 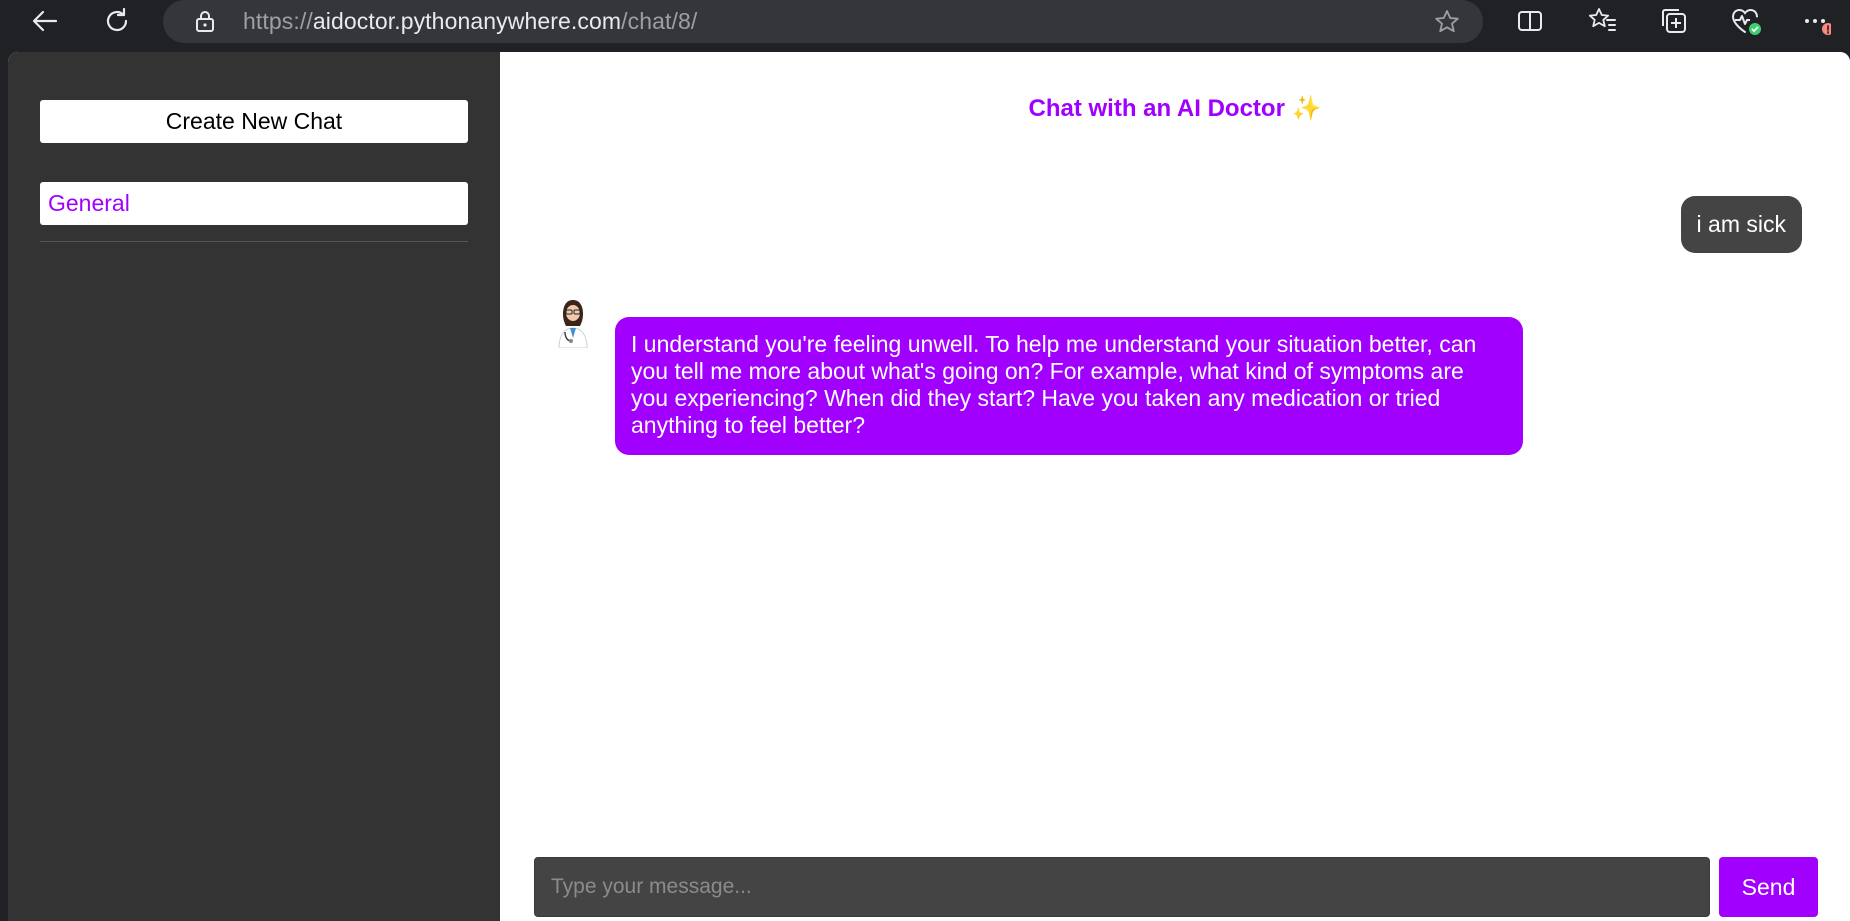 I want to click on message-composer: Send, so click(x=1176, y=887).